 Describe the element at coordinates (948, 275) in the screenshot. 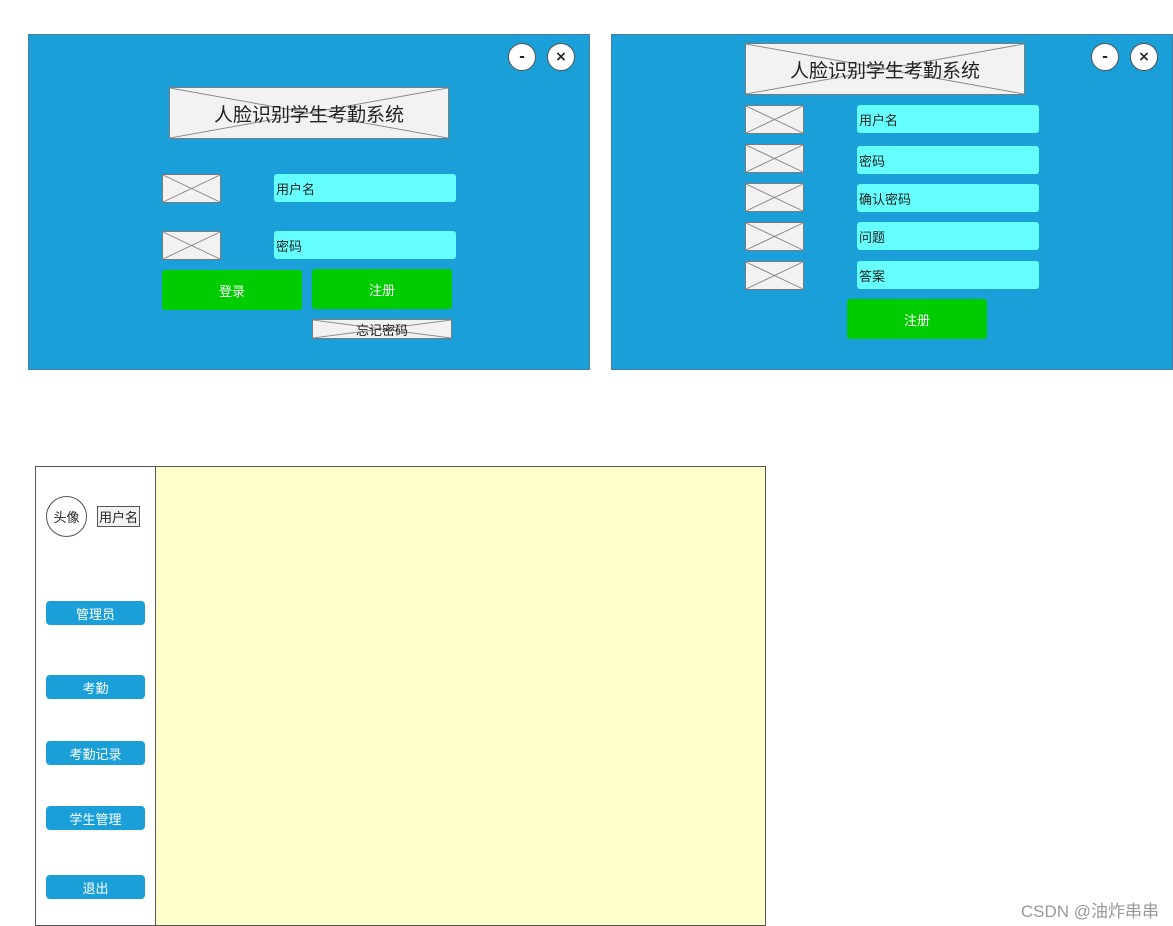

I see `register-answer-input: 答案` at that location.